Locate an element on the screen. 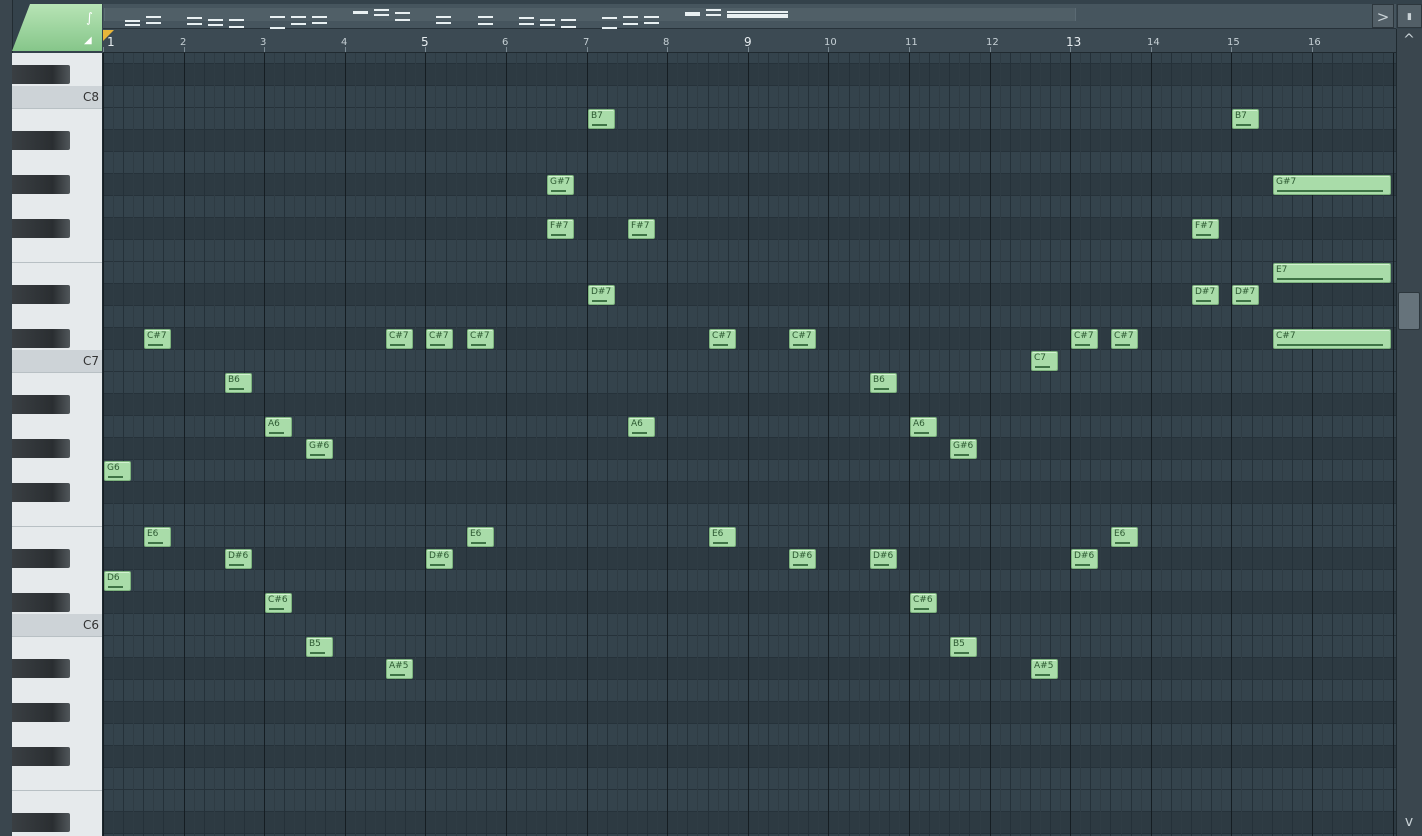  window-menu-button: ▮ is located at coordinates (1409, 16).